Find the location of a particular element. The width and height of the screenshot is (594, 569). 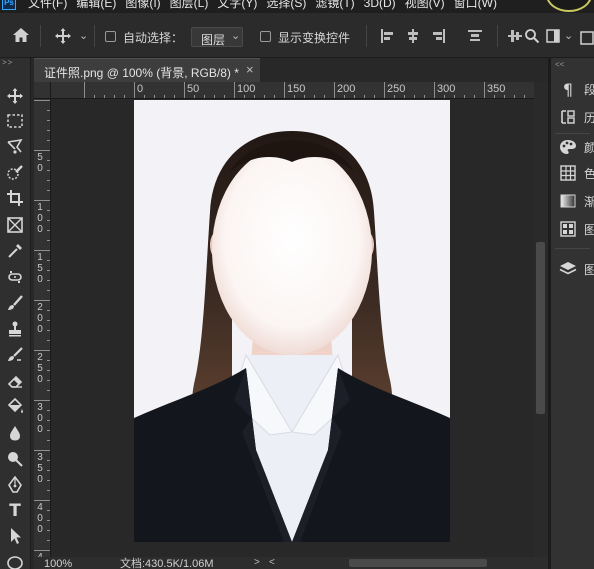

menu-3d: 3D(D) is located at coordinates (380, 5).